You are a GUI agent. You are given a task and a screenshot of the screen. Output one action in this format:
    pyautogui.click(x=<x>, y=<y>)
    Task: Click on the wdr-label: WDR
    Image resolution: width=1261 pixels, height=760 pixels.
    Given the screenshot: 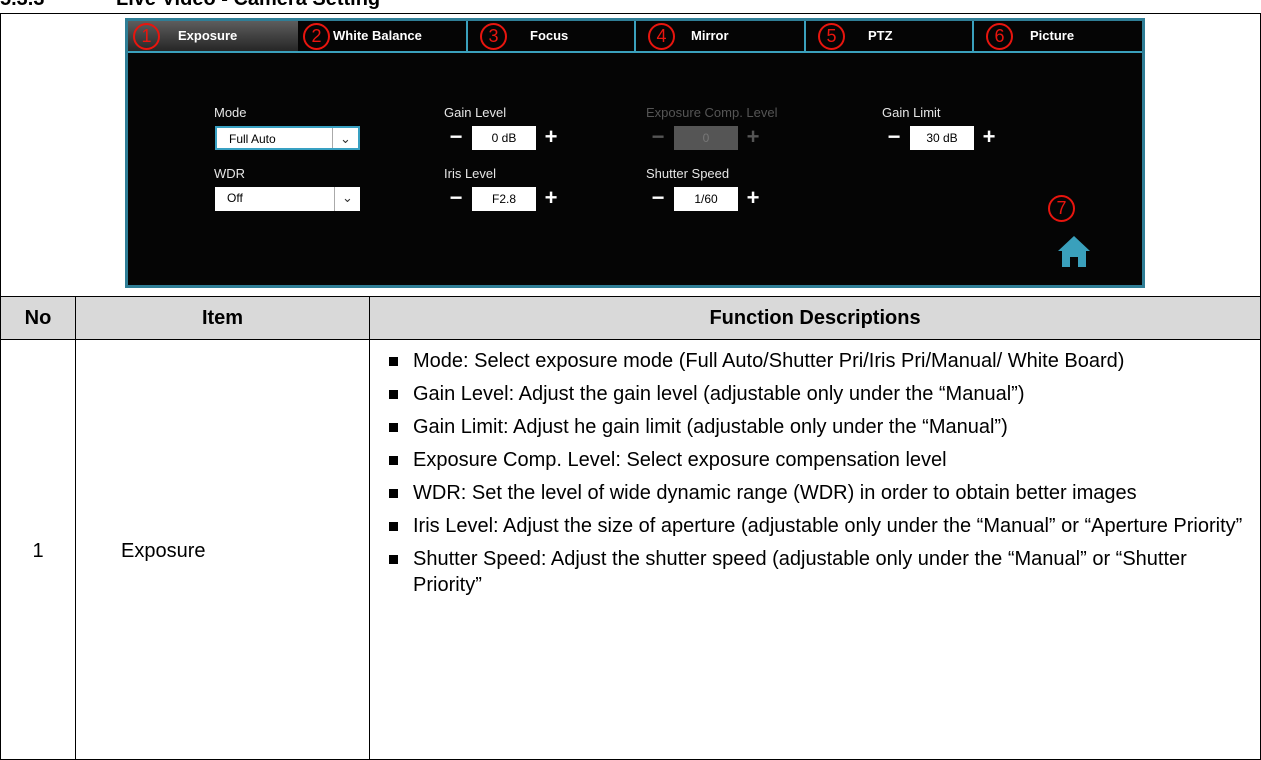 What is the action you would take?
    pyautogui.click(x=230, y=173)
    